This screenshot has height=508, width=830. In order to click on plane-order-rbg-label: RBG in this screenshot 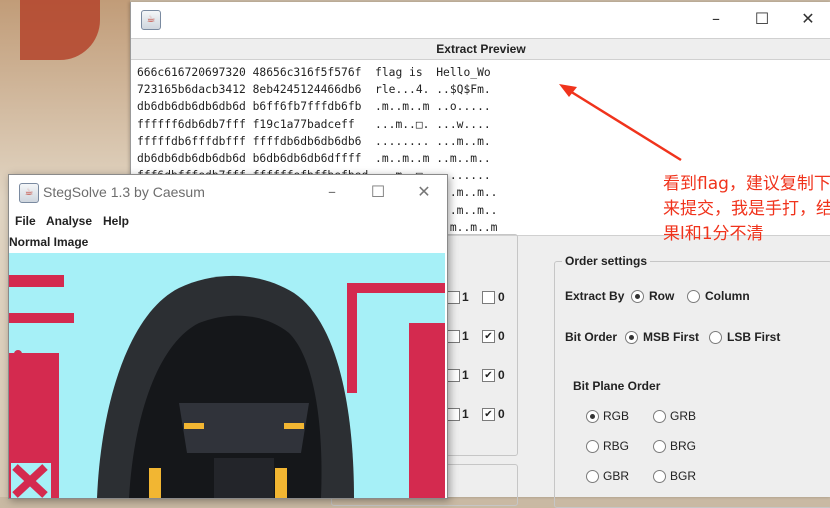, I will do `click(616, 446)`.